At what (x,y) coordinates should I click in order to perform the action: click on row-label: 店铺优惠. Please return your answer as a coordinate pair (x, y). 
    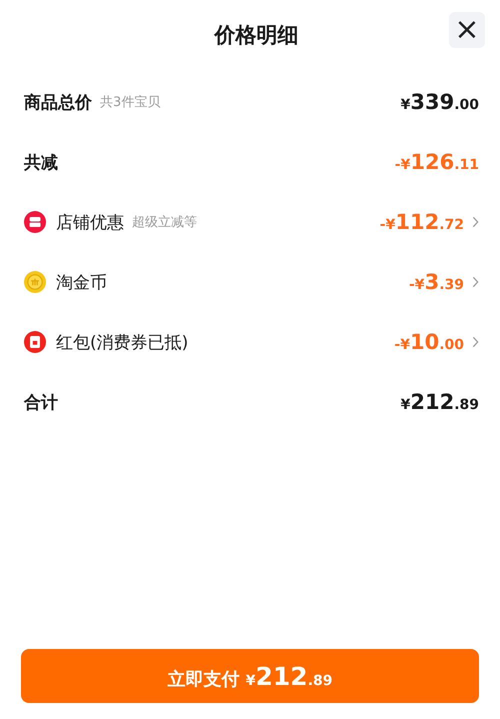
    Looking at the image, I should click on (90, 223).